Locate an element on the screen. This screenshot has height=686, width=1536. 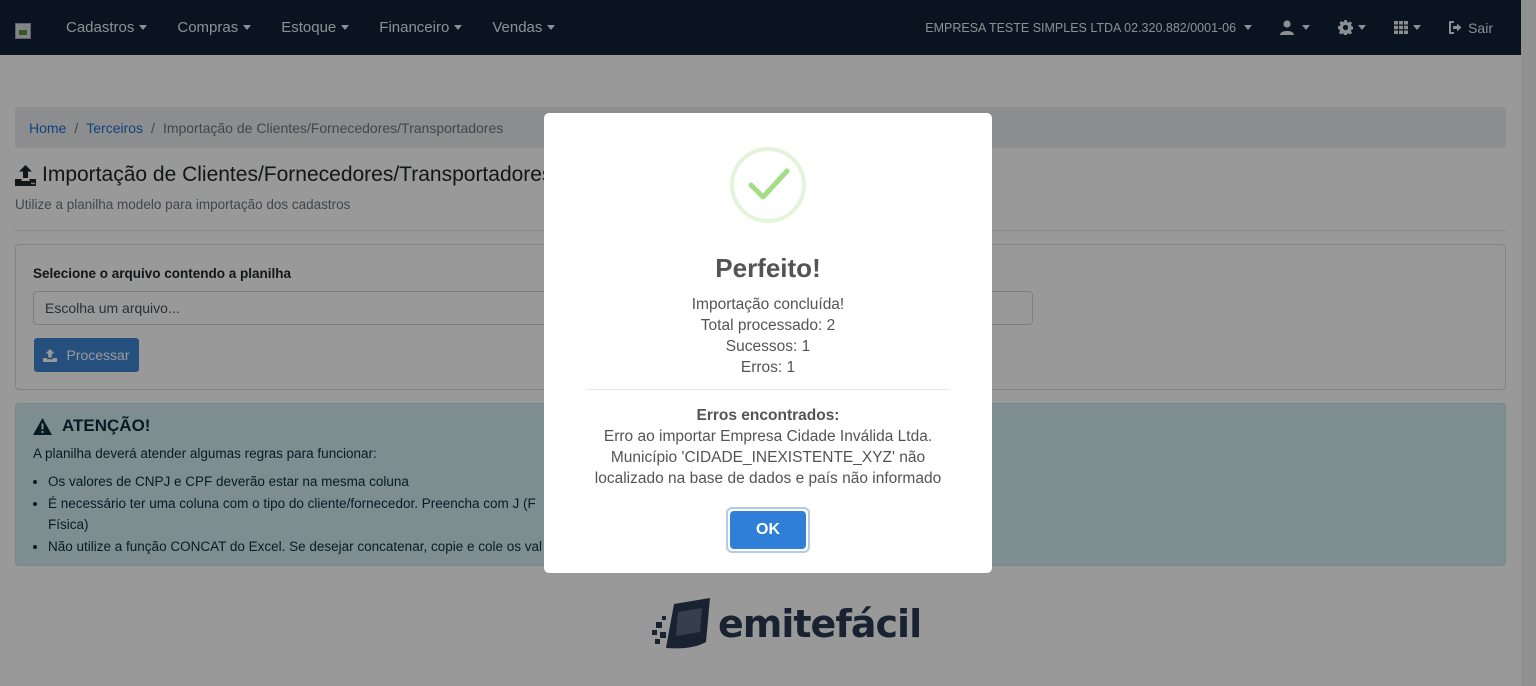
success-check-icon is located at coordinates (768, 185).